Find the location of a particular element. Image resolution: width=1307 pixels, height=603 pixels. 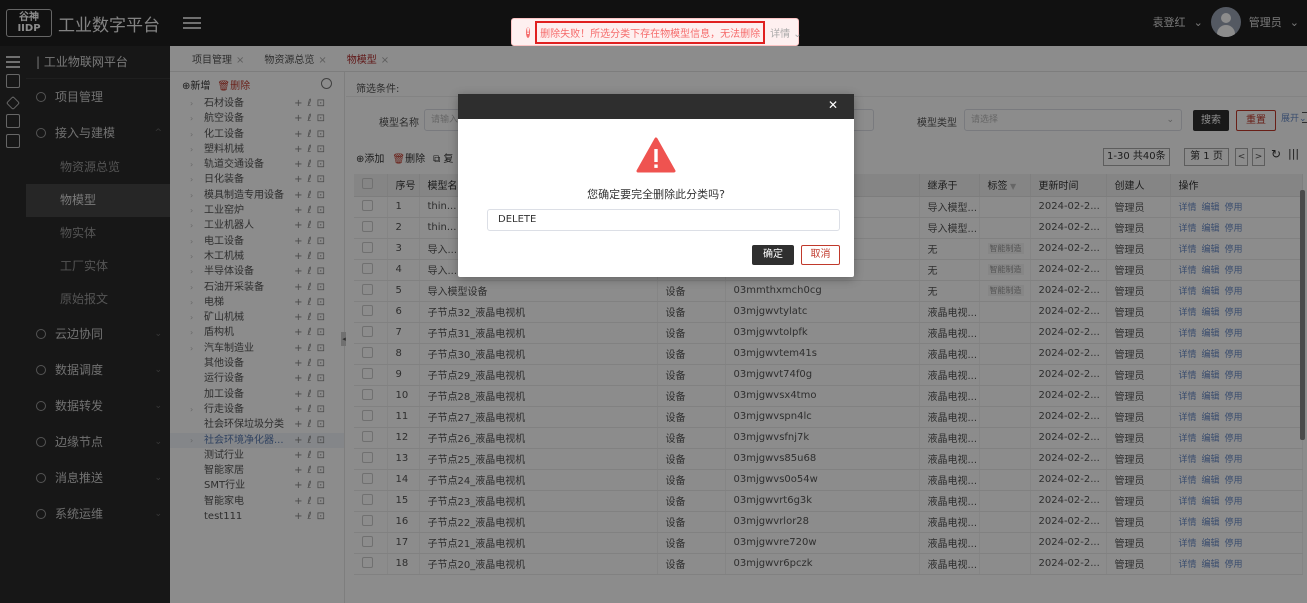

toast-detail-link: 详情 ⌄ is located at coordinates (786, 32).